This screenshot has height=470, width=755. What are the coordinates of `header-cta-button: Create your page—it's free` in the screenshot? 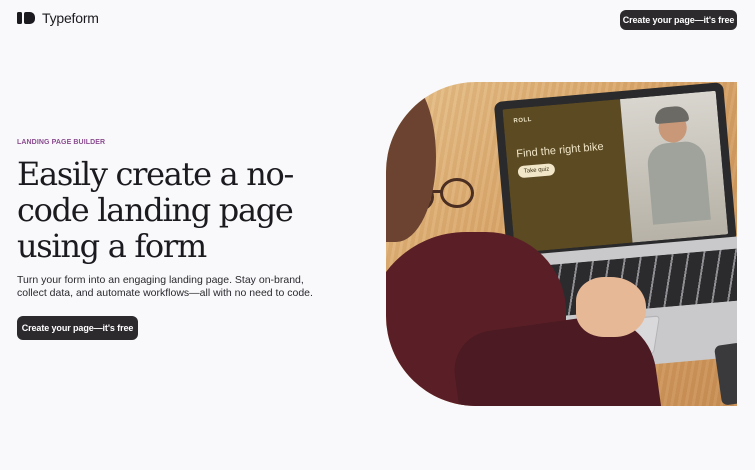 It's located at (678, 20).